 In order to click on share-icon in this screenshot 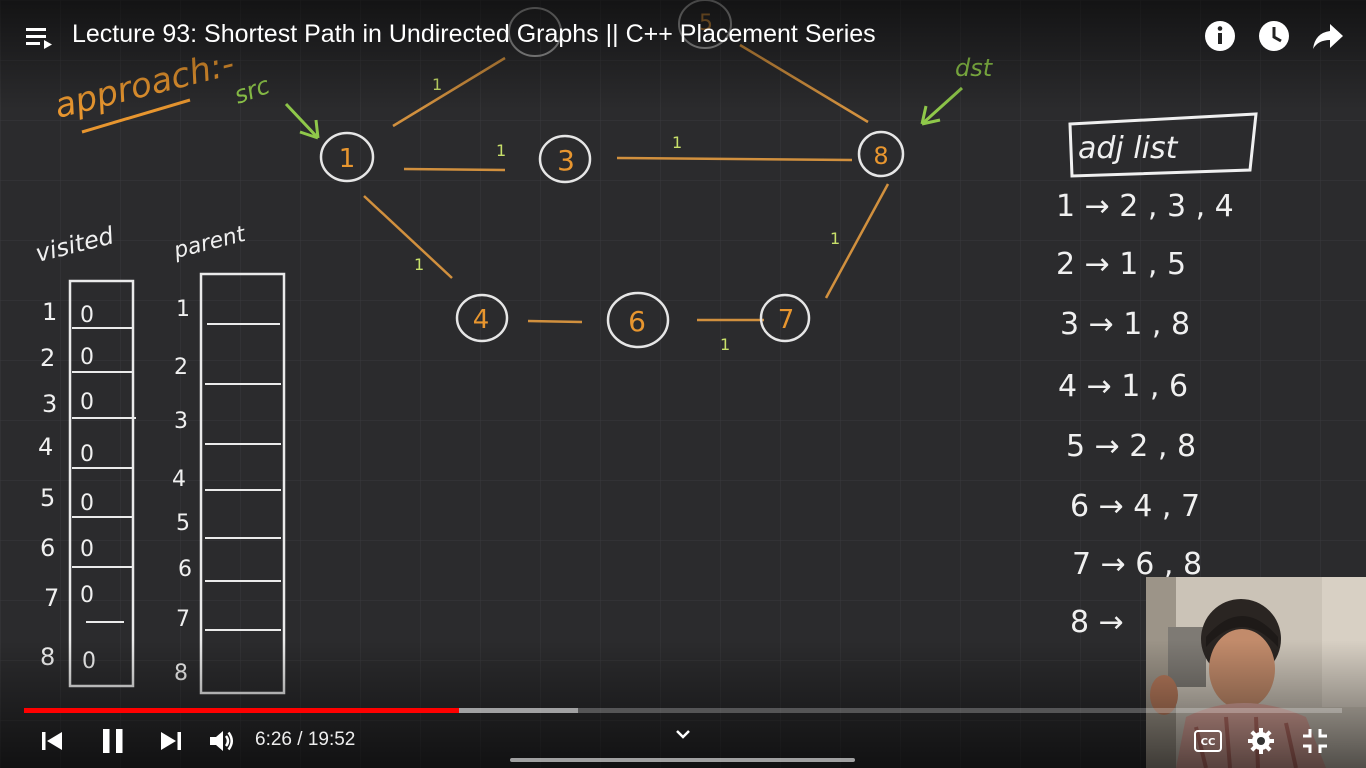, I will do `click(1328, 36)`.